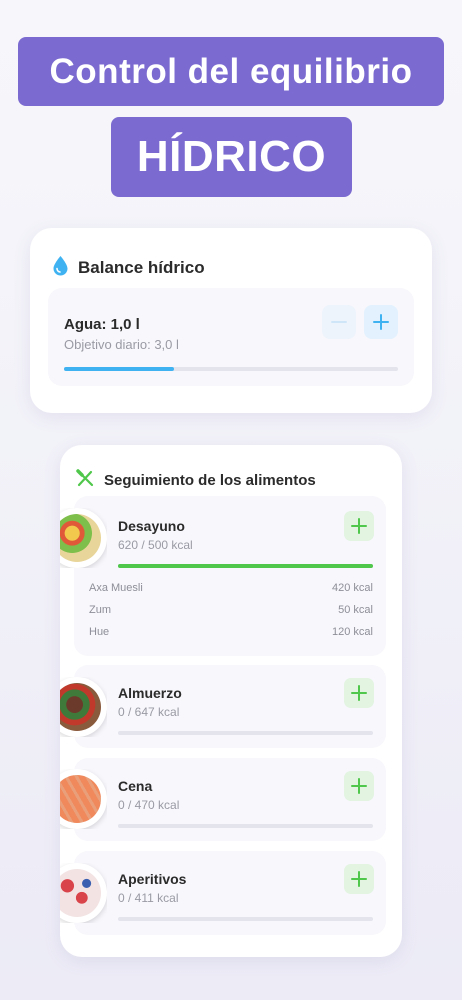  I want to click on lunch-plate-image, so click(83, 707).